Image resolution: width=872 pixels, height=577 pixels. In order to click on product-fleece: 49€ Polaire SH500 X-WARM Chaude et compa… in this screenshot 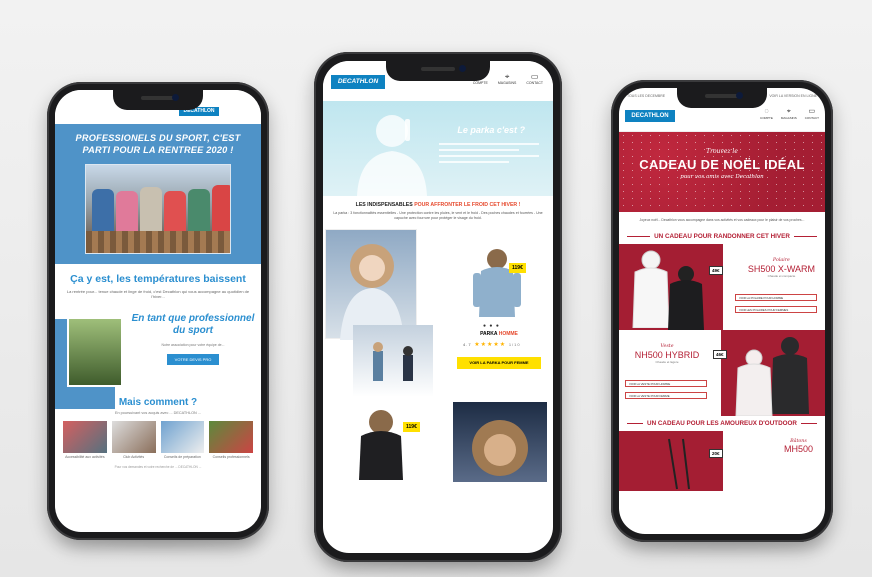, I will do `click(722, 286)`.